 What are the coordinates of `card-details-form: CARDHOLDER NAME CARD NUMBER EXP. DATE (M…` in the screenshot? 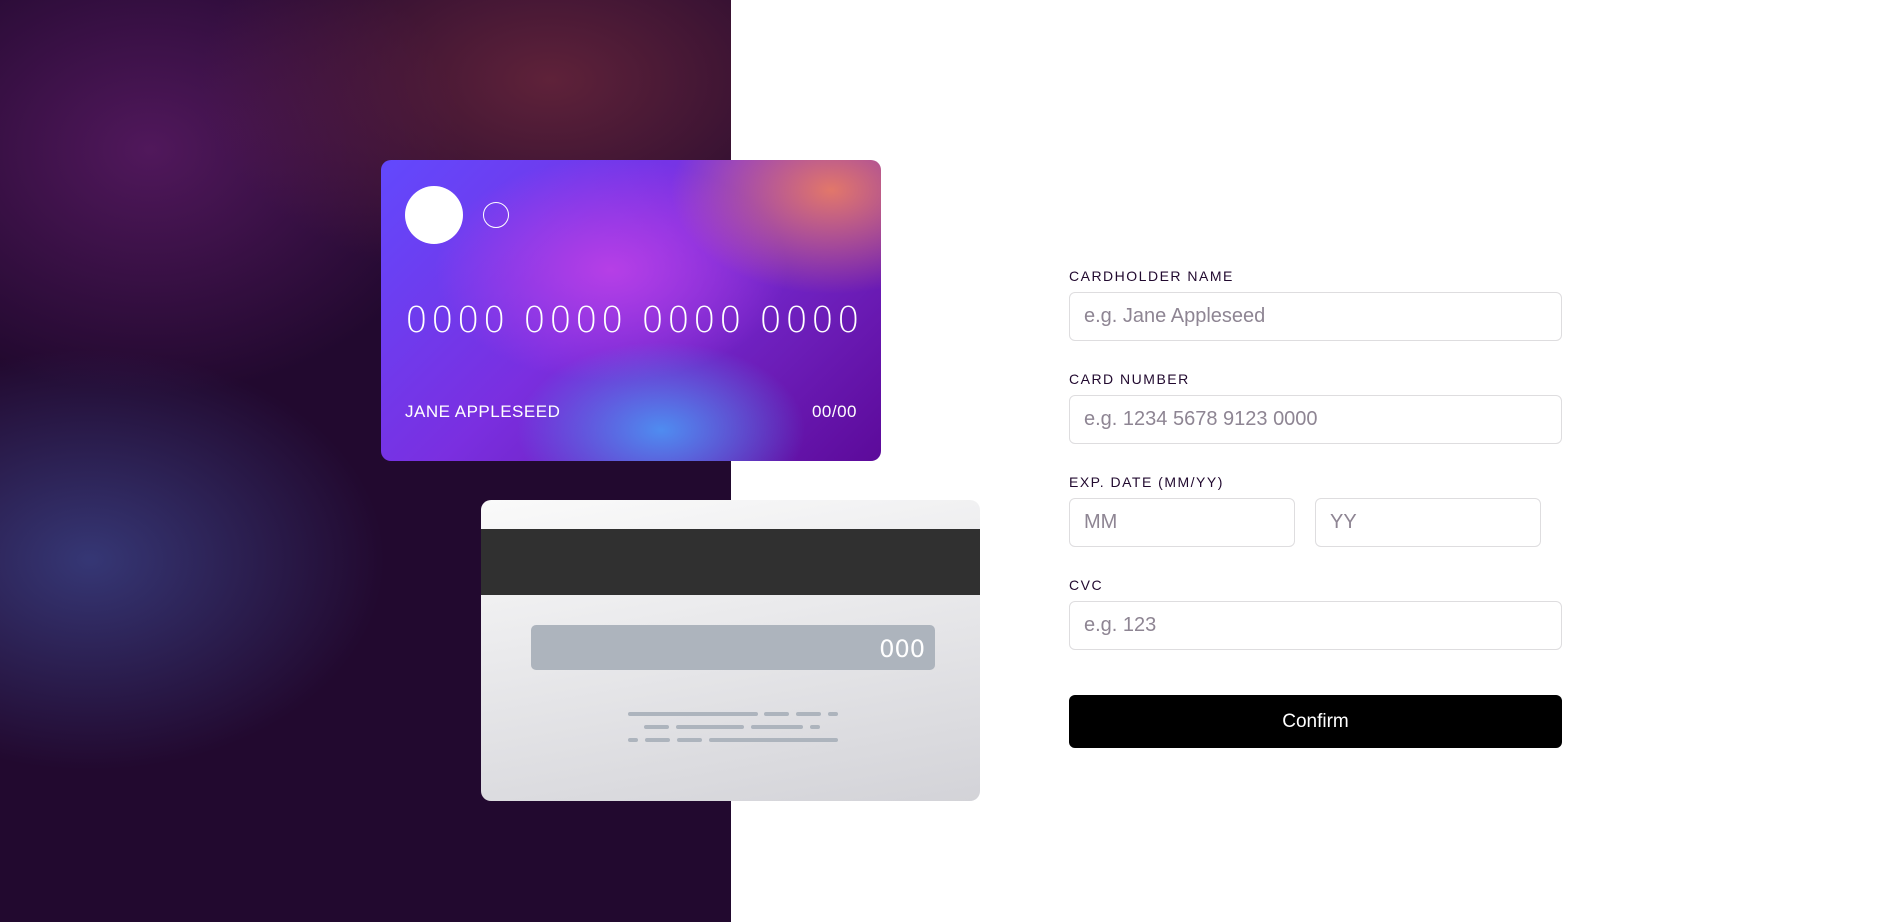 It's located at (1315, 508).